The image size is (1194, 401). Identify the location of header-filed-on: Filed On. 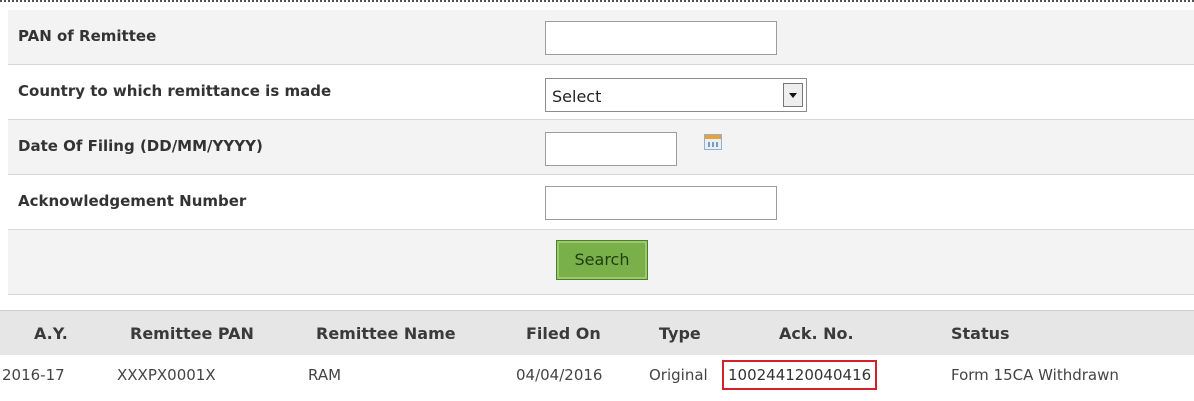
(581, 332).